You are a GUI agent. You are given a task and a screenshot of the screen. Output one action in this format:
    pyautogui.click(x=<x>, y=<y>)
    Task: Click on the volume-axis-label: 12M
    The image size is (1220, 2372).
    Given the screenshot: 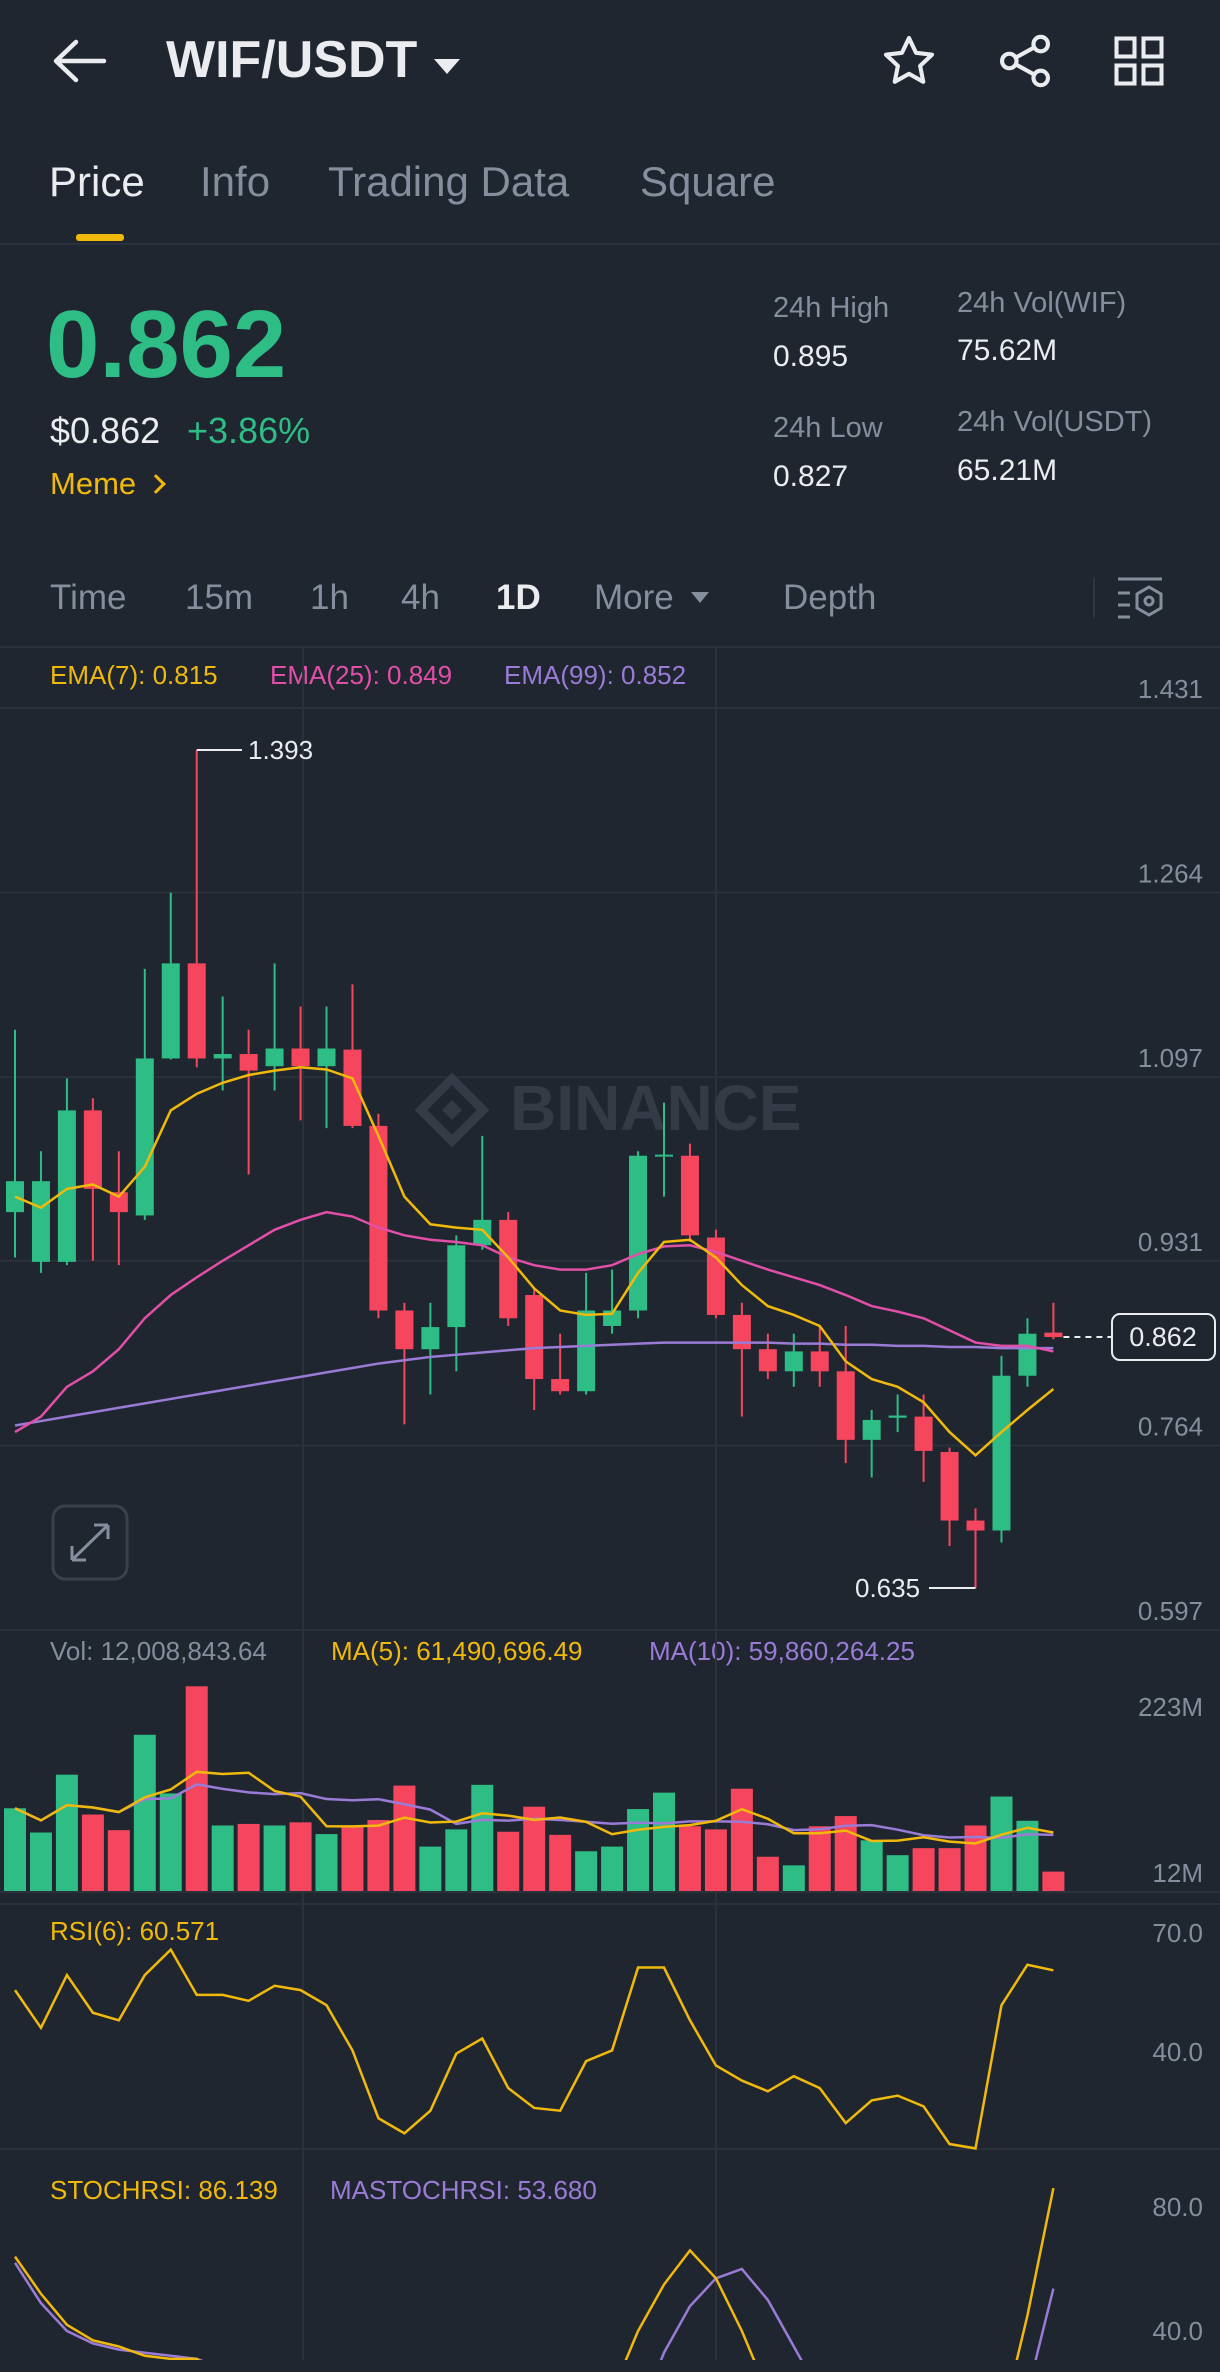 What is the action you would take?
    pyautogui.click(x=1177, y=1873)
    